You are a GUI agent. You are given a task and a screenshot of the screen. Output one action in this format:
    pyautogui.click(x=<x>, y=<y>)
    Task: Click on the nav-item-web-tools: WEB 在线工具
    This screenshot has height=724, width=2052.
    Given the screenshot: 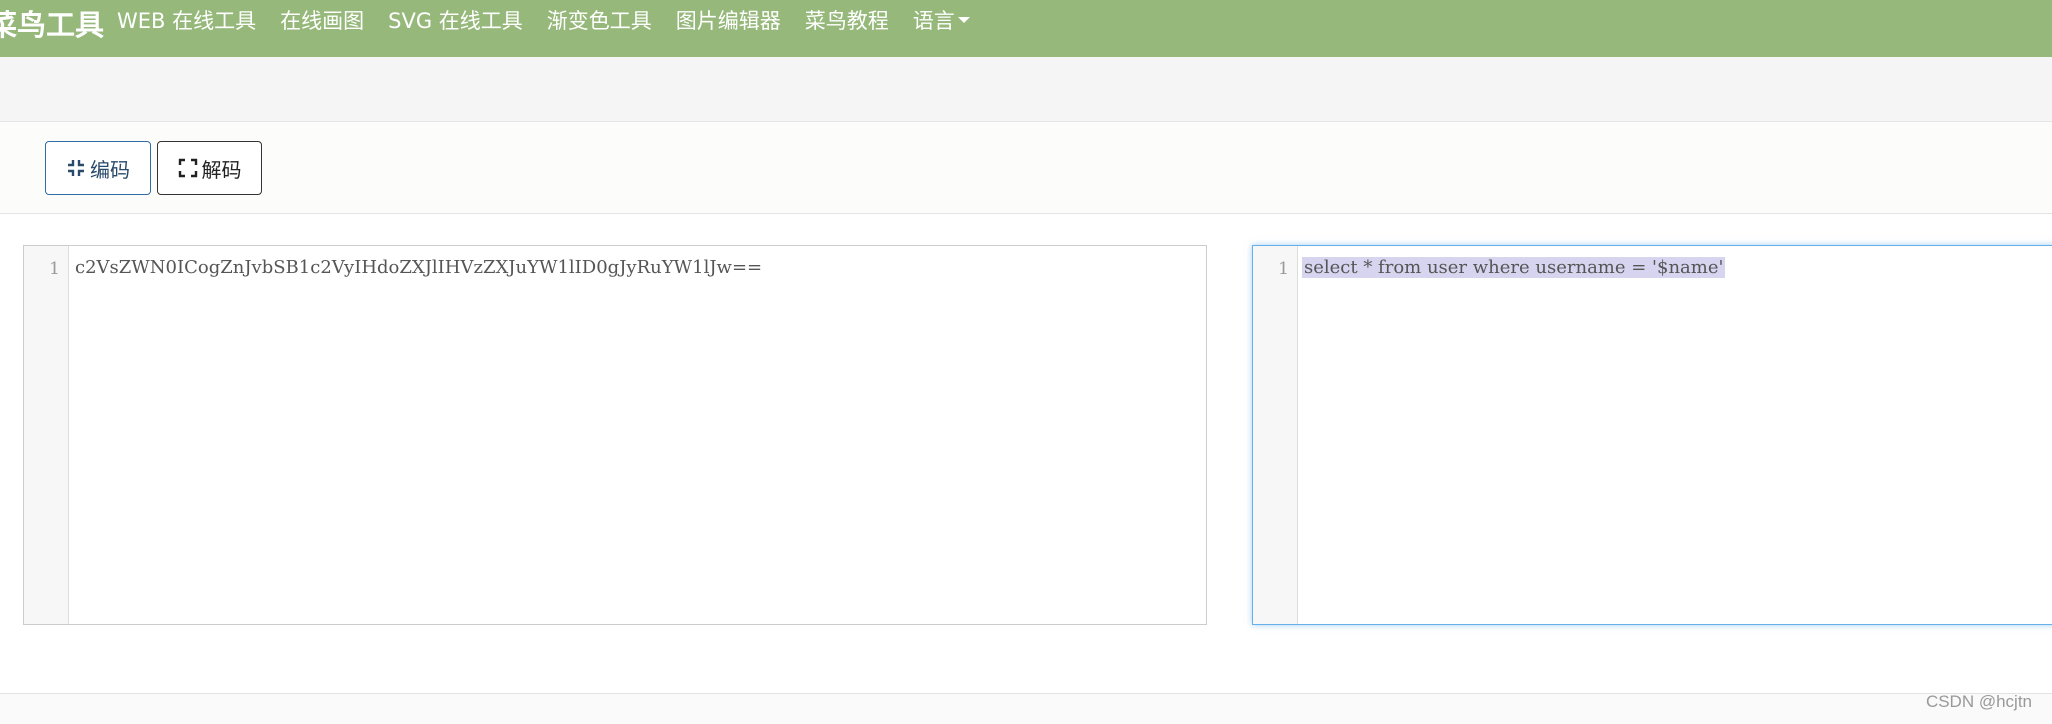 What is the action you would take?
    pyautogui.click(x=186, y=20)
    